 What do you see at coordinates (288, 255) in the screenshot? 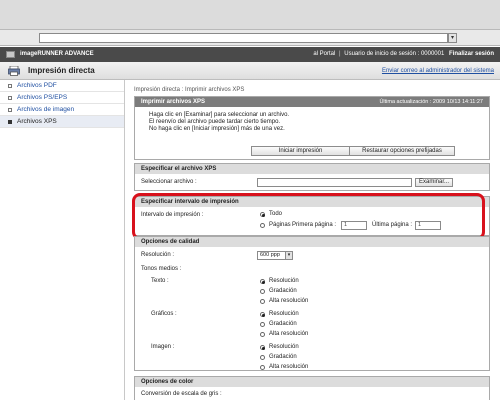
I see `chevron-down-icon: ▾` at bounding box center [288, 255].